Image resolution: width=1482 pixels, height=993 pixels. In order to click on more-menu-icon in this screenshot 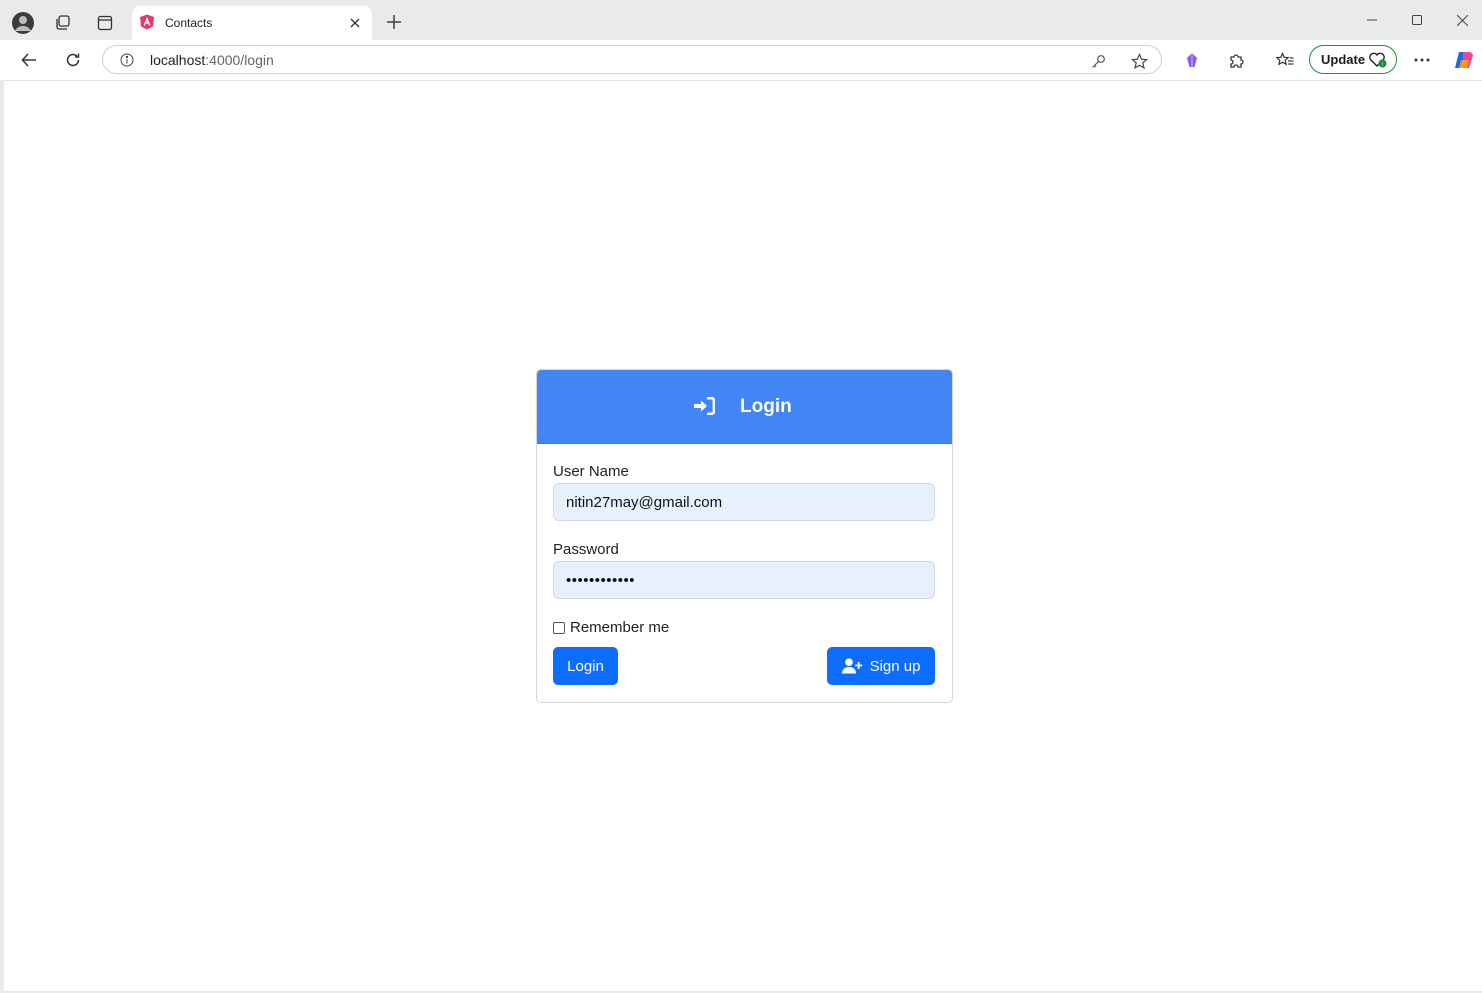, I will do `click(1422, 60)`.